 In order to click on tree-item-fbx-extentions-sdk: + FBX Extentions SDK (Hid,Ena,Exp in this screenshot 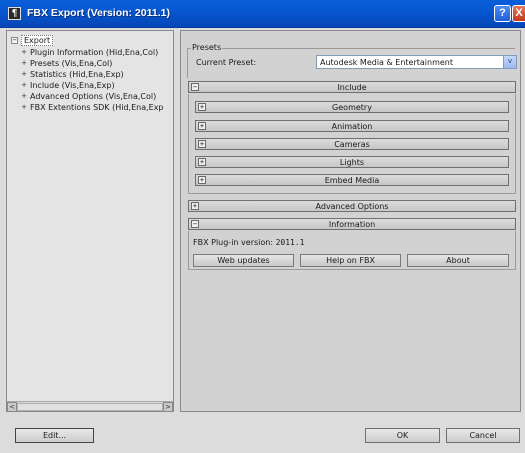, I will do `click(92, 107)`.